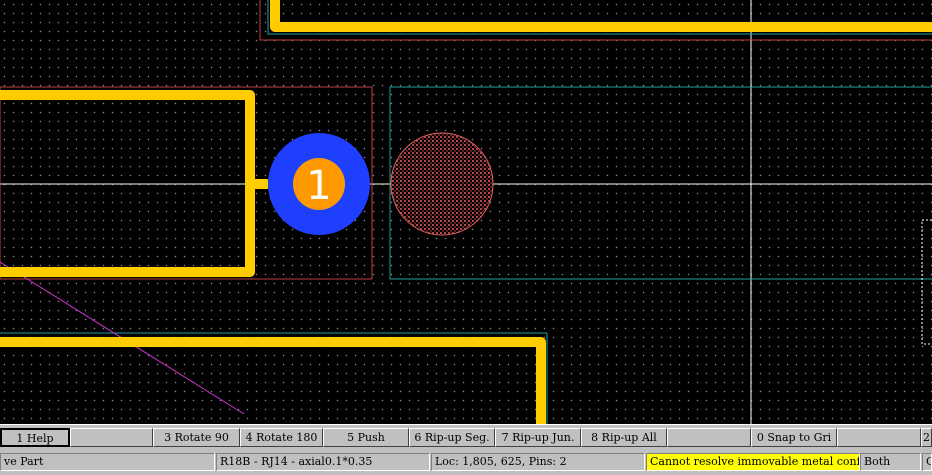  Describe the element at coordinates (624, 437) in the screenshot. I see `f8-rip-up-all-button: 8 Rip-up All` at that location.